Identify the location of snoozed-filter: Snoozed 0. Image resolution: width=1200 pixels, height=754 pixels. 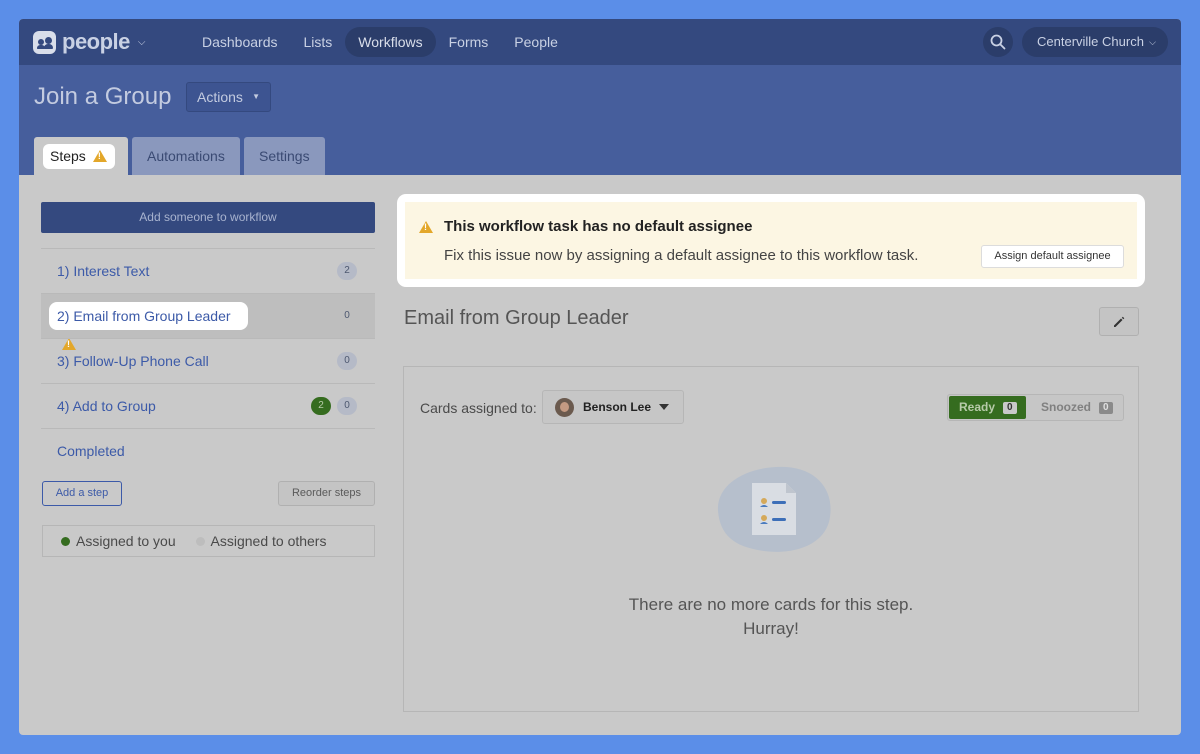
(1077, 407).